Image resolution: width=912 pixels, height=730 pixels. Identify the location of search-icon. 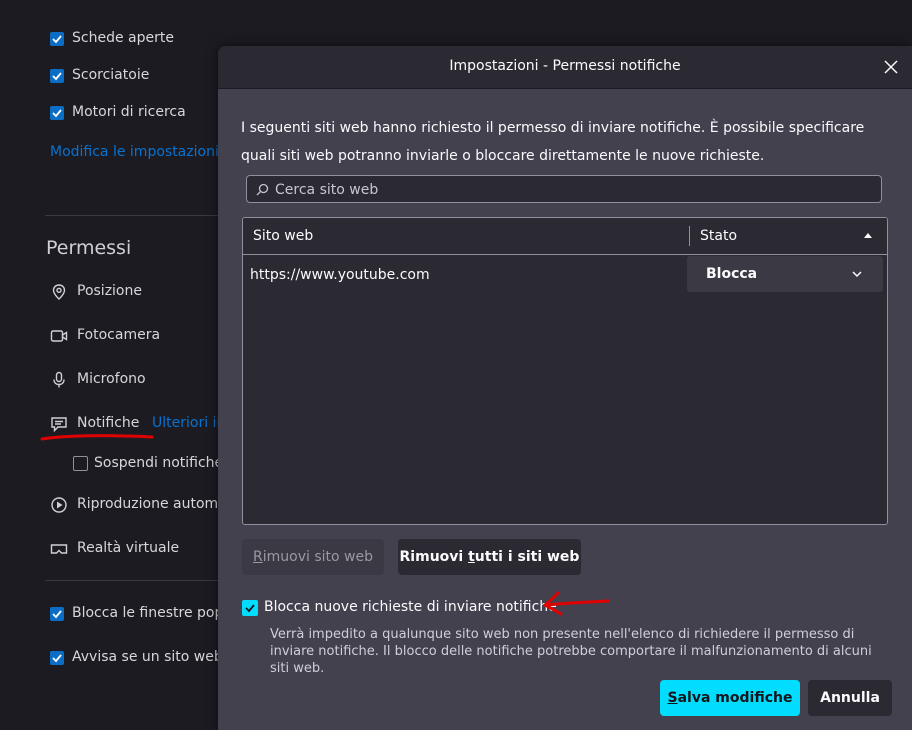
(262, 189).